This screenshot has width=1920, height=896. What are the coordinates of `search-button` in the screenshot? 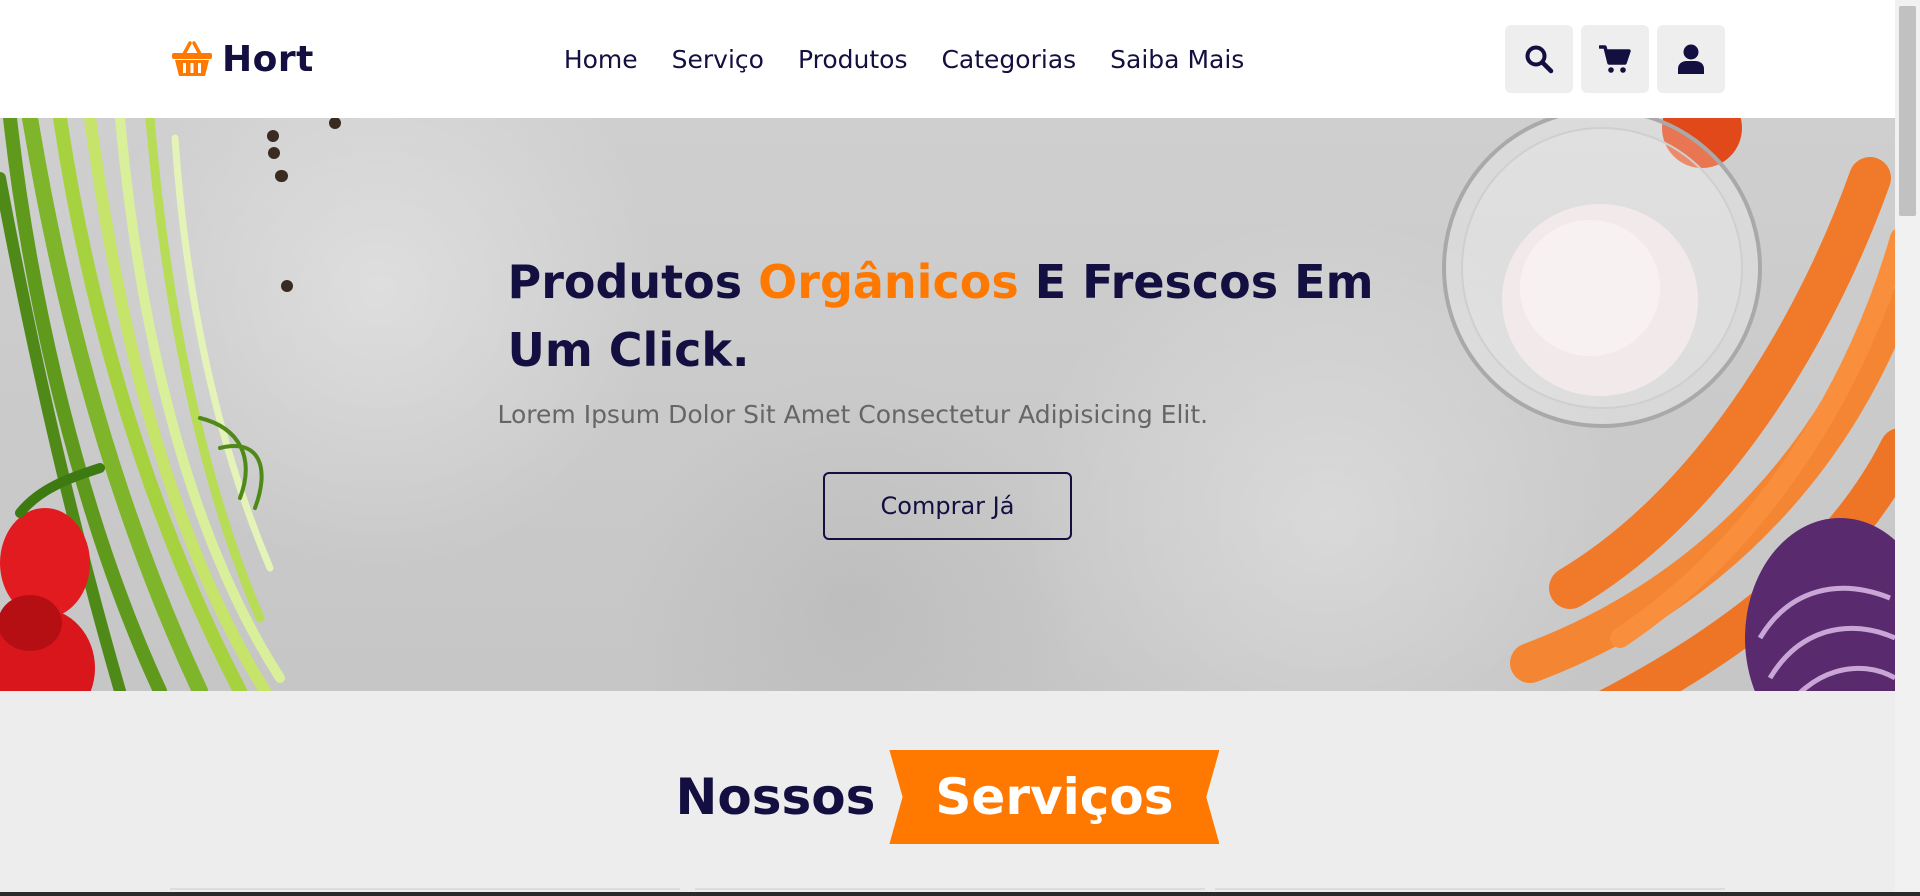 It's located at (1539, 59).